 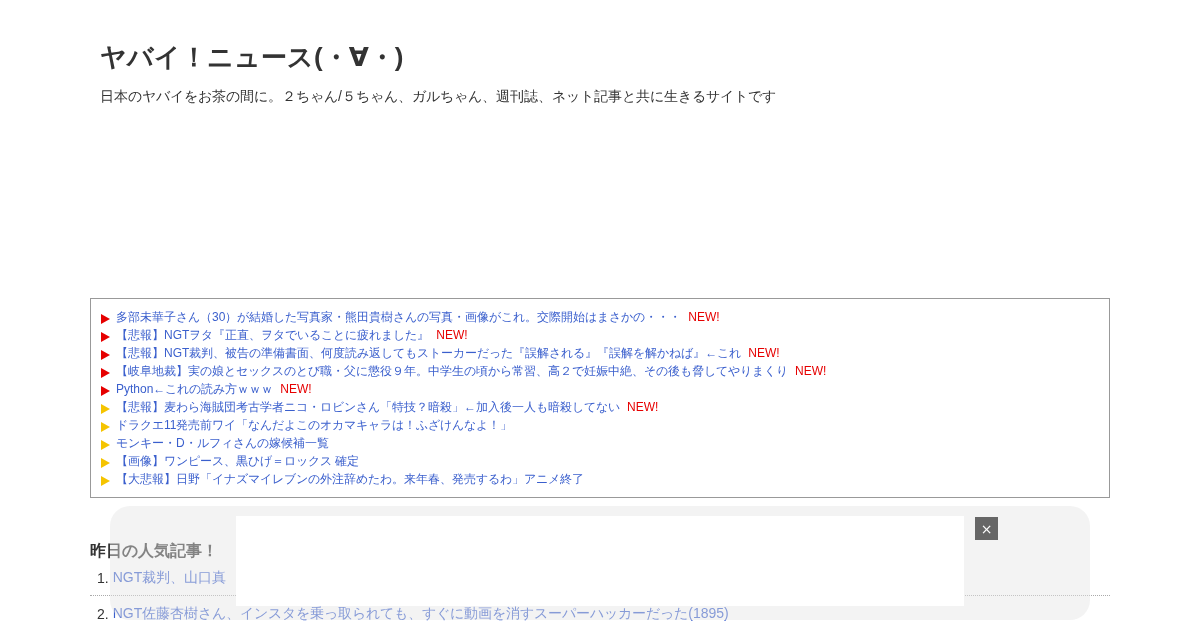 What do you see at coordinates (399, 317) in the screenshot?
I see `news-link: 多部未華子さん（30）が結婚した写真家・熊田貴樹さんの写真・画像がこれ。交際開始はまさかの・・・` at bounding box center [399, 317].